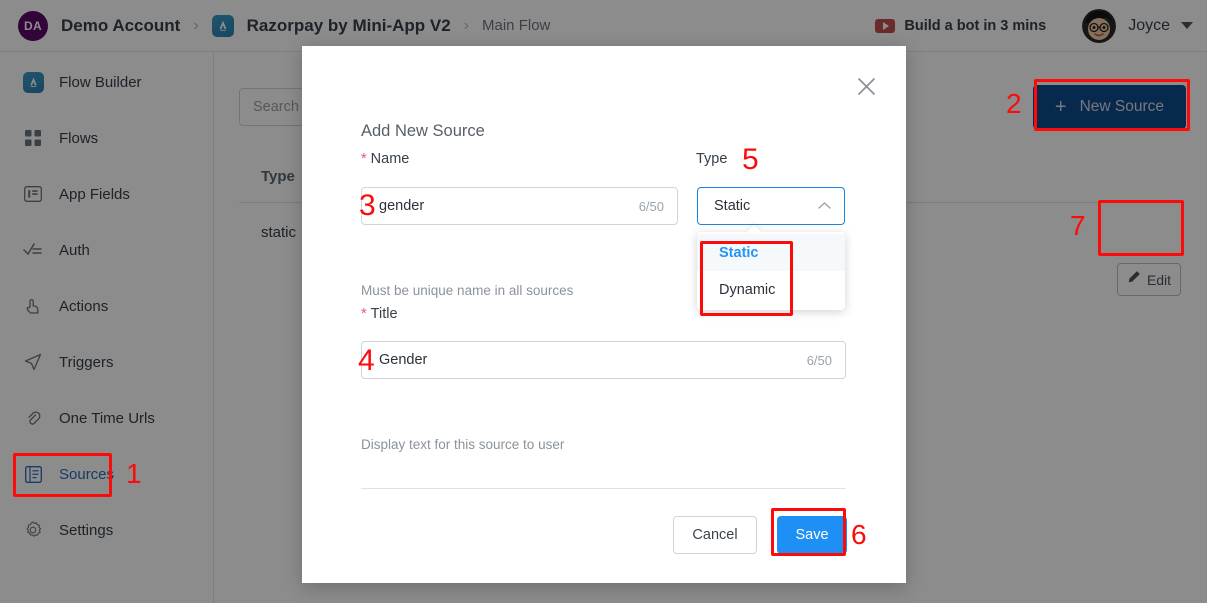  What do you see at coordinates (732, 206) in the screenshot?
I see `type-selected-value: Static` at bounding box center [732, 206].